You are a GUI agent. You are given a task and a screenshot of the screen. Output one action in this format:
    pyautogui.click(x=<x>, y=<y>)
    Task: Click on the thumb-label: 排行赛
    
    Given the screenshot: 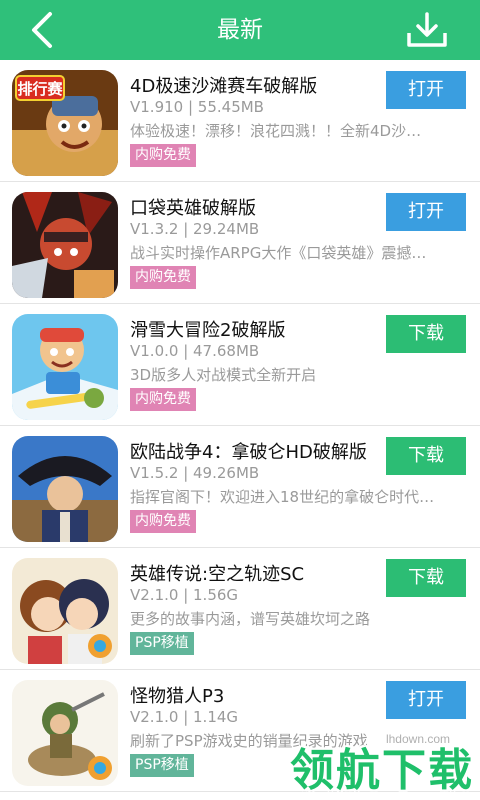 What is the action you would take?
    pyautogui.click(x=40, y=89)
    